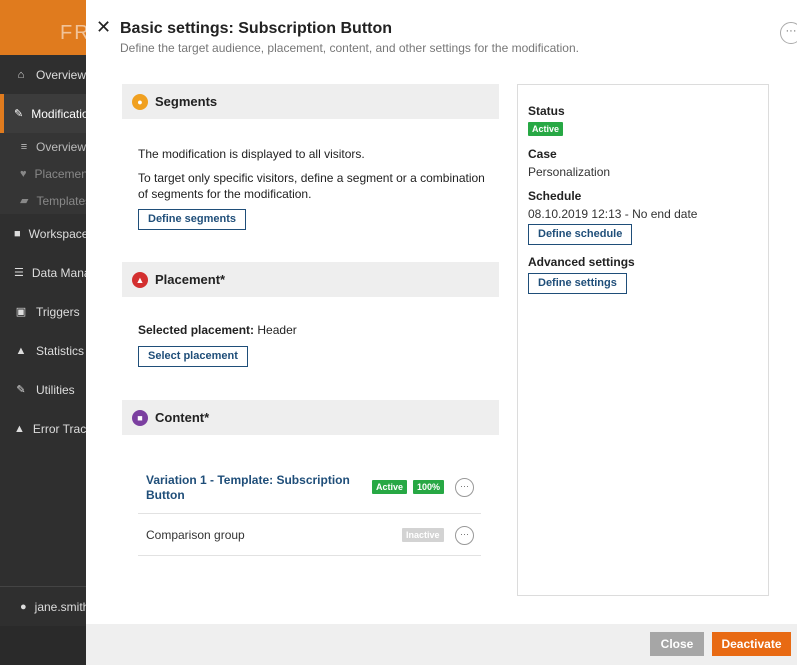  I want to click on schedule-value: 08.10.2019 12:13 - No end date, so click(613, 214).